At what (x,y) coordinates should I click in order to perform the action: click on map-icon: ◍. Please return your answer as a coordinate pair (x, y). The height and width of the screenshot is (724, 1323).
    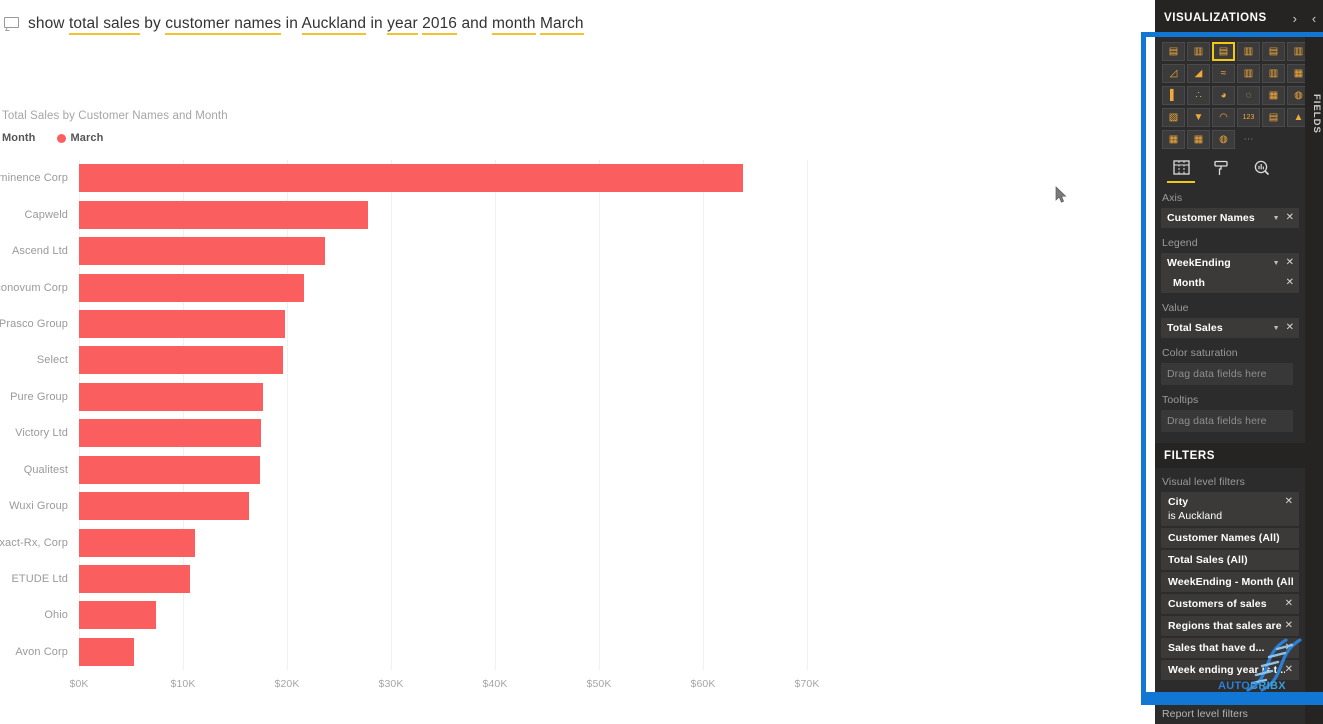
    Looking at the image, I should click on (1296, 95).